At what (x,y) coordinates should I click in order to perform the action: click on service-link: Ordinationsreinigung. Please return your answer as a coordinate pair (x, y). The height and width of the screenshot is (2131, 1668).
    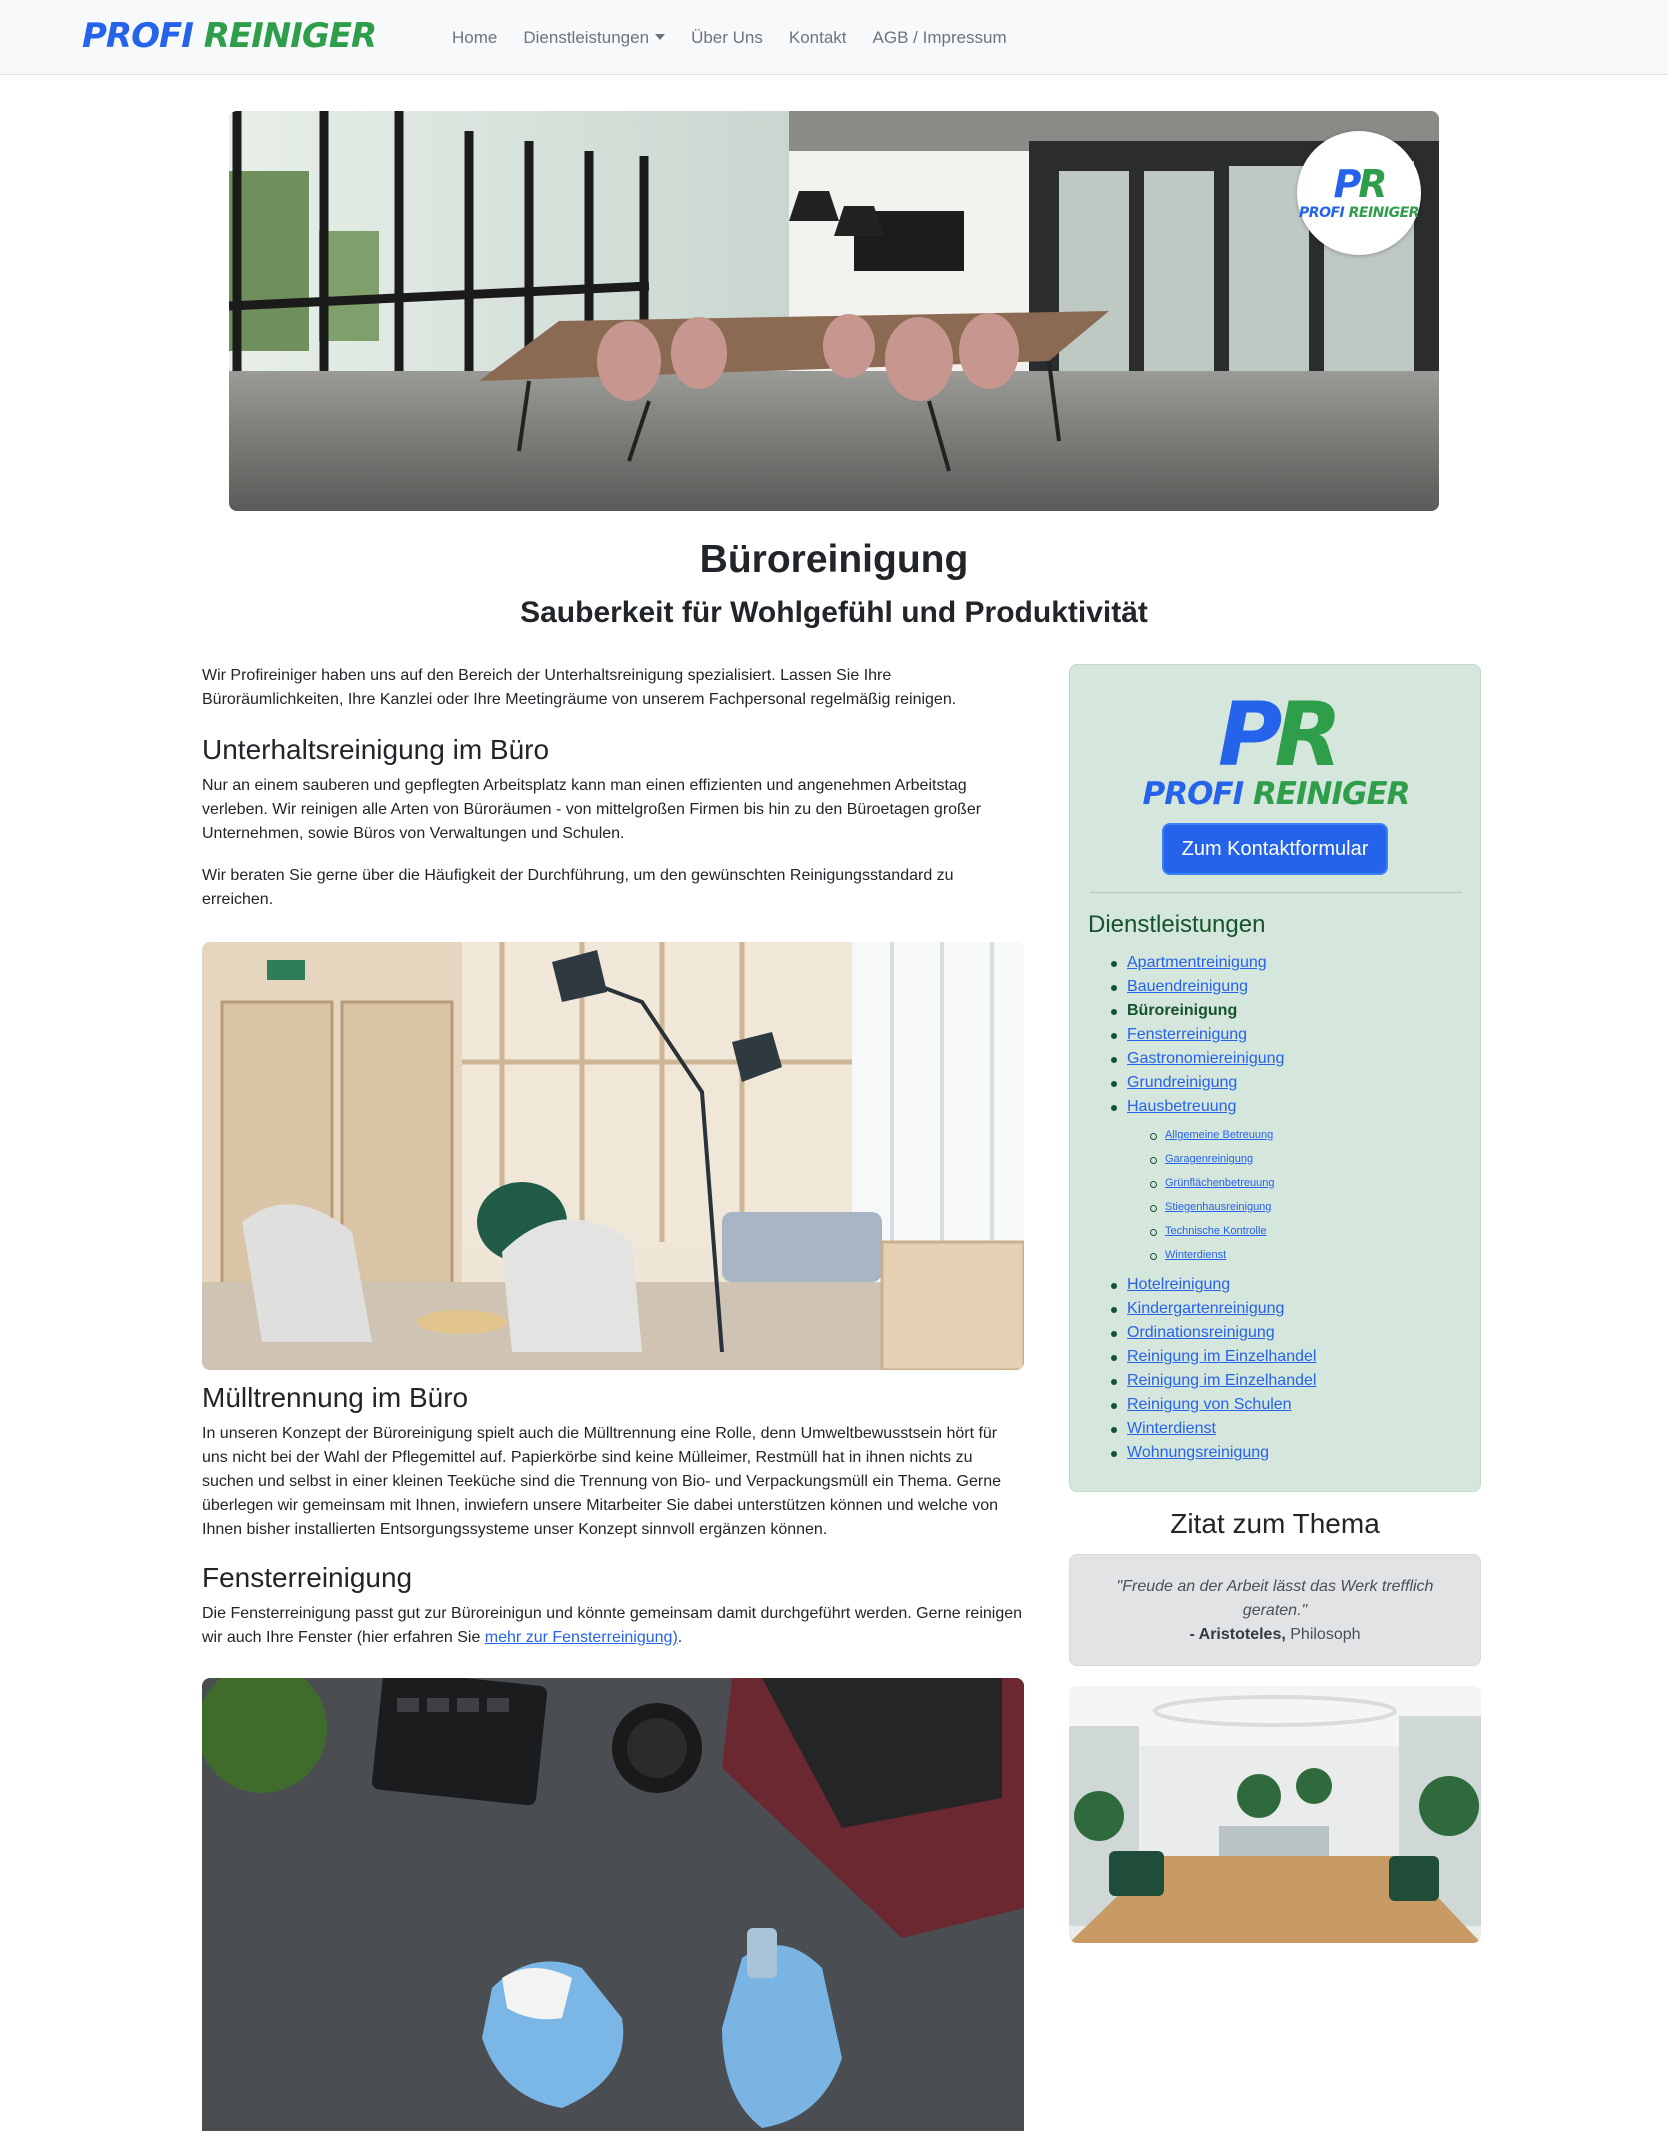
    Looking at the image, I should click on (1201, 1332).